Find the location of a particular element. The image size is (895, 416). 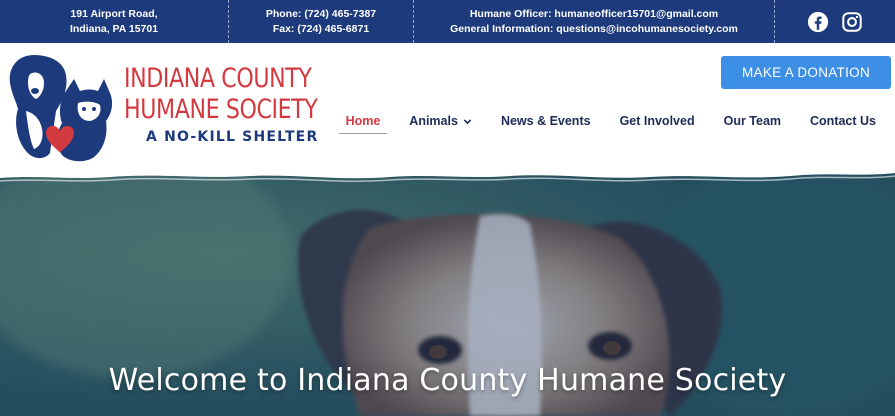

nav-item-label: Animals is located at coordinates (433, 121).